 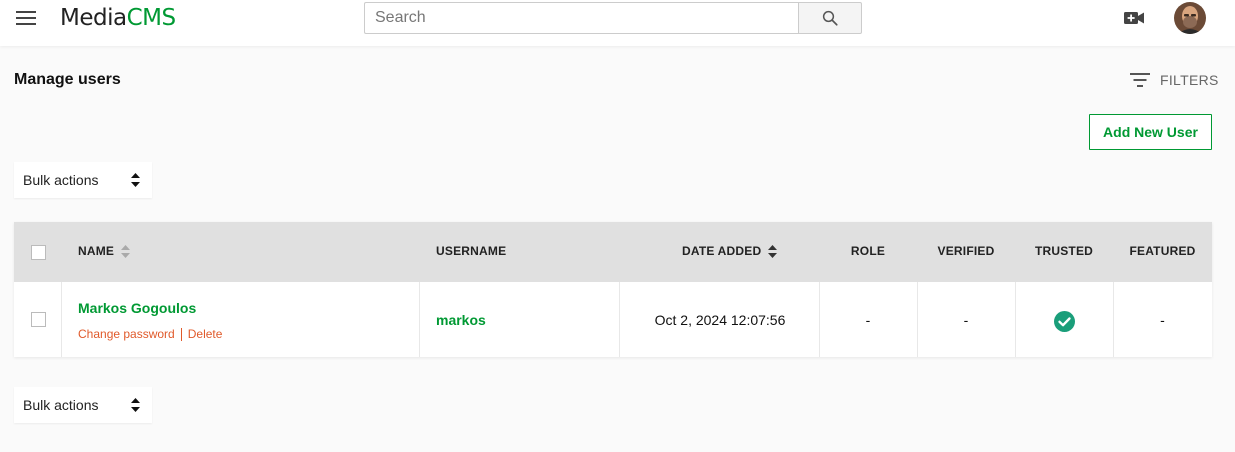 I want to click on column-trusted-label: TRUSTED, so click(x=1064, y=251).